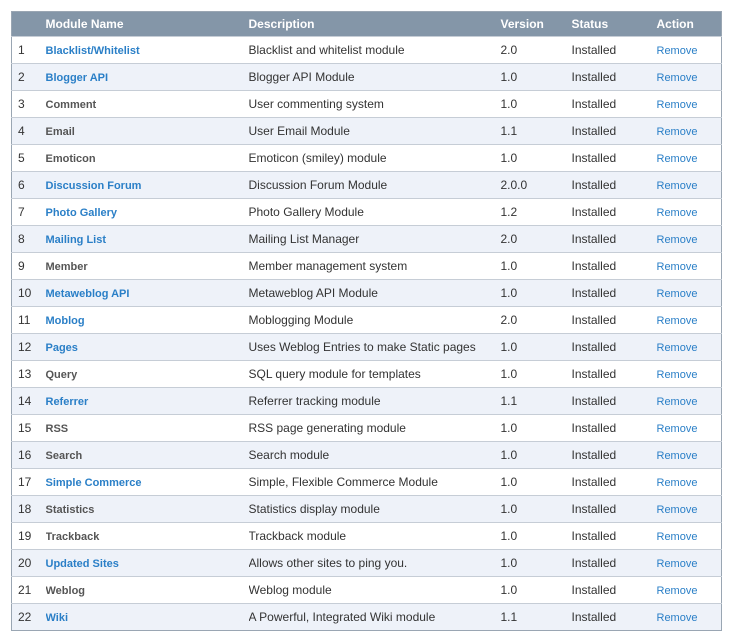 The image size is (733, 637). What do you see at coordinates (65, 321) in the screenshot?
I see `module-name-link: Moblog` at bounding box center [65, 321].